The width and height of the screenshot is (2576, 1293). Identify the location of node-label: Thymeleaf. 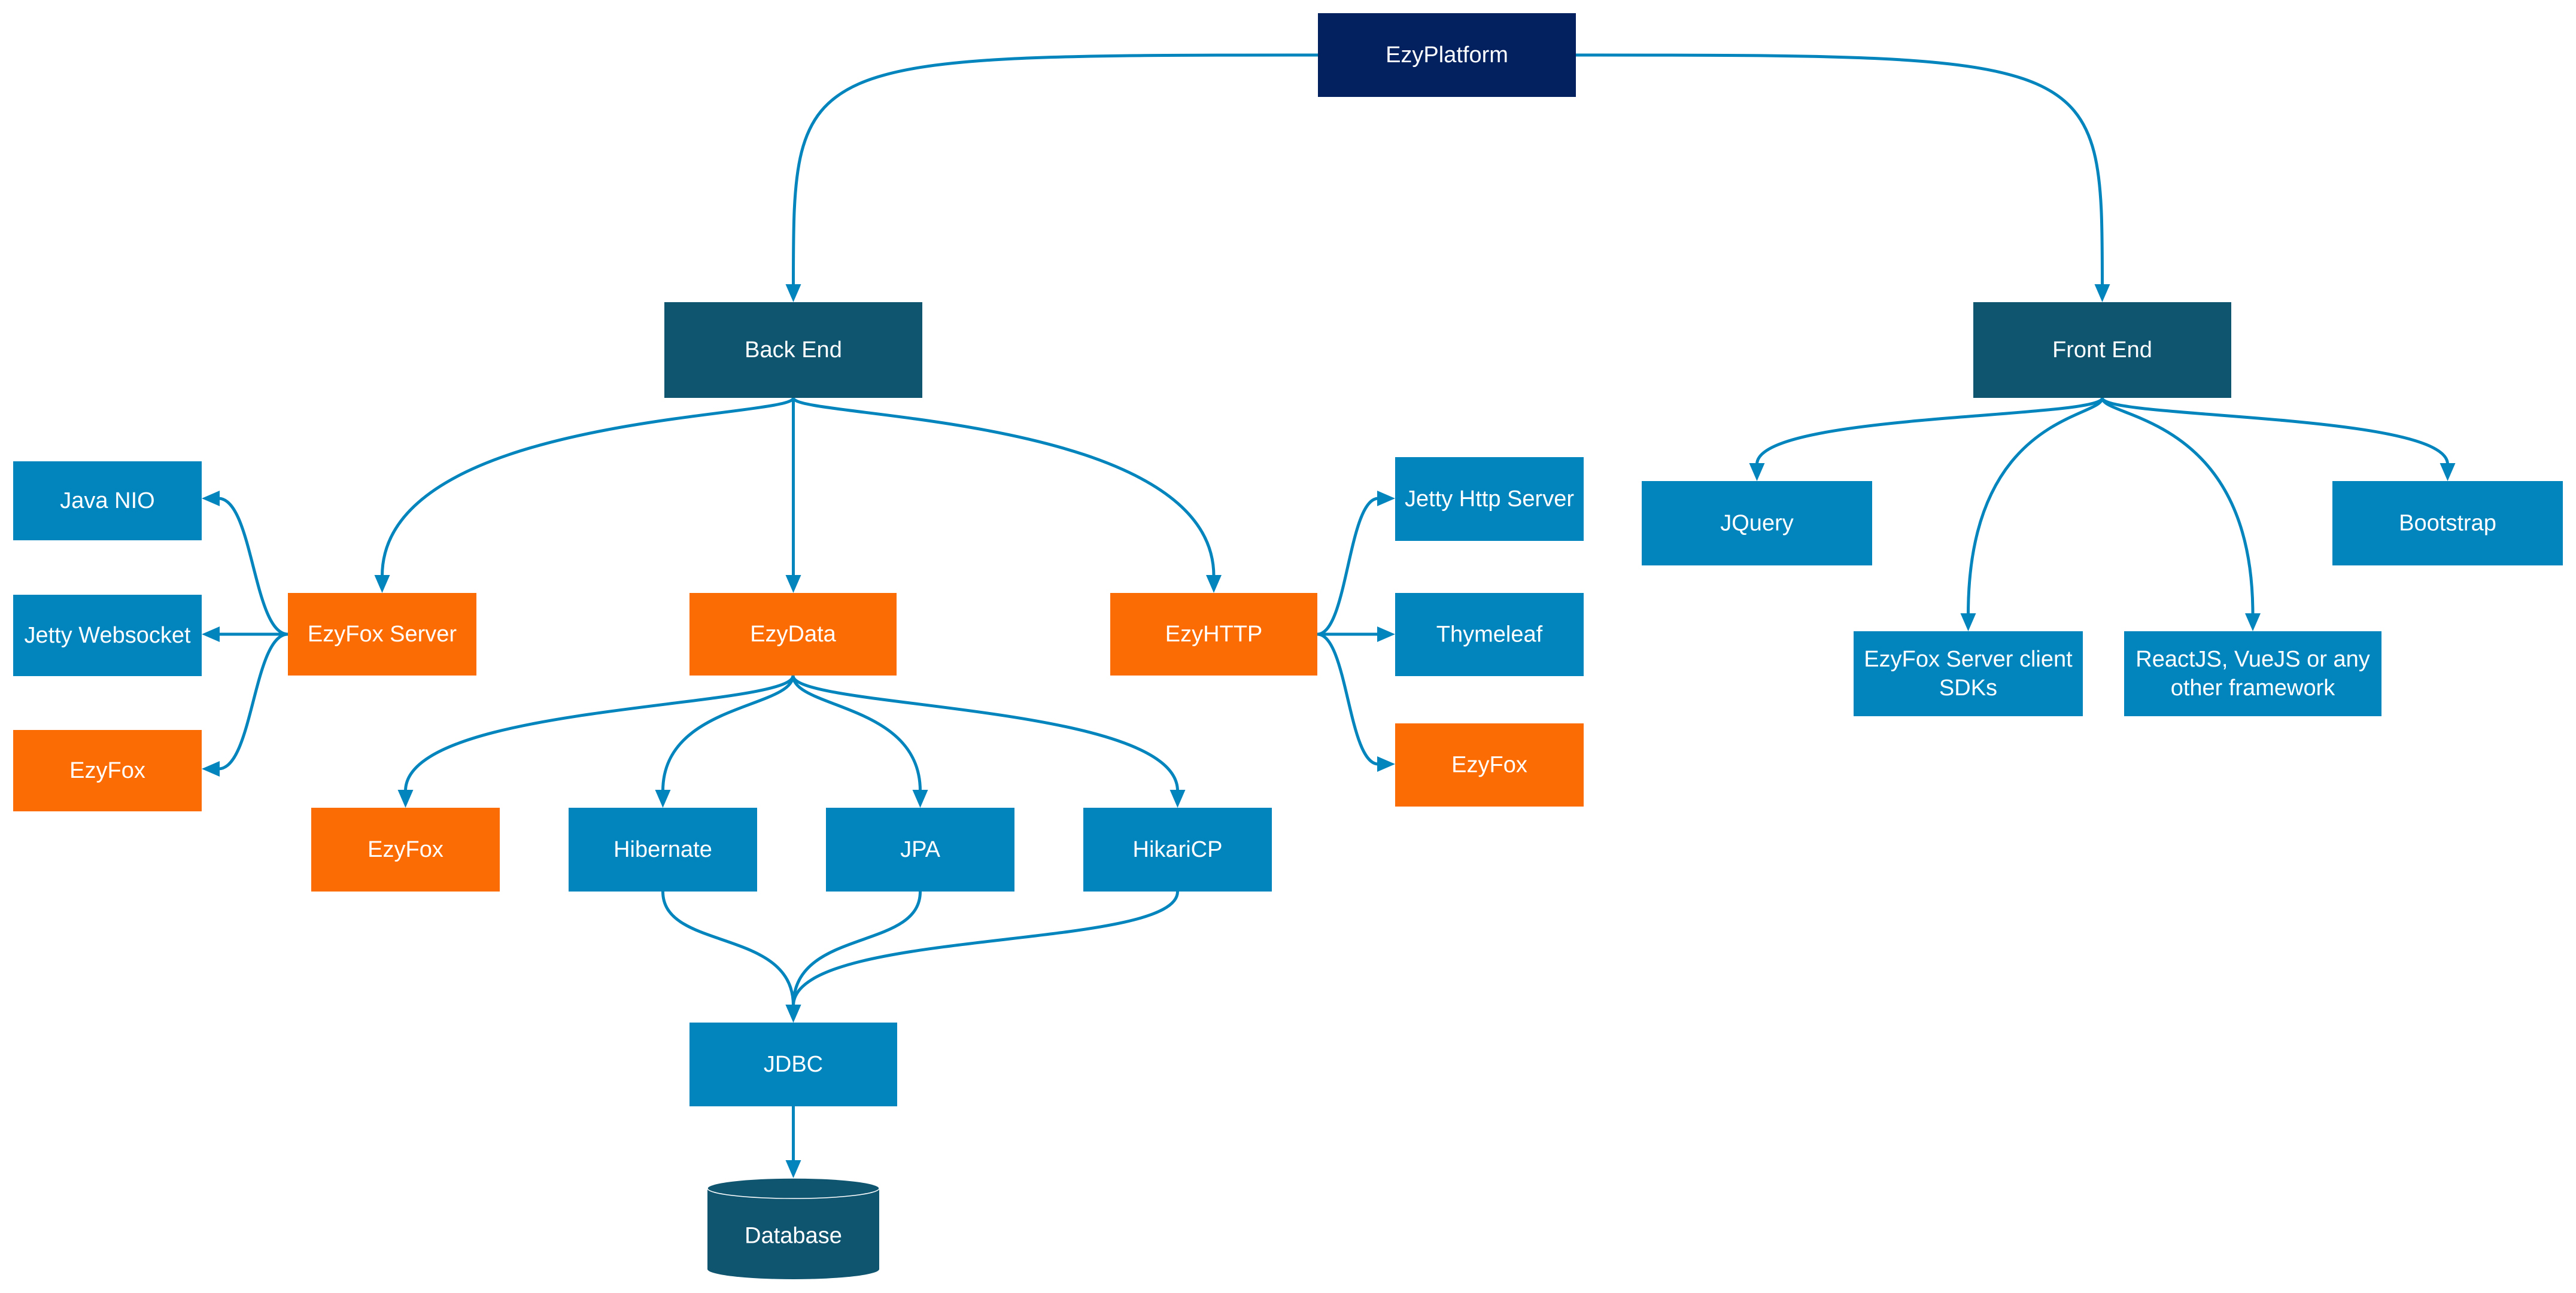
(1490, 634).